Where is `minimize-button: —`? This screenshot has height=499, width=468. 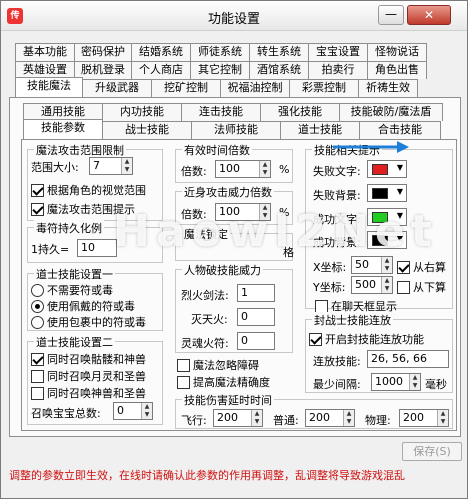
minimize-button: — is located at coordinates (391, 15).